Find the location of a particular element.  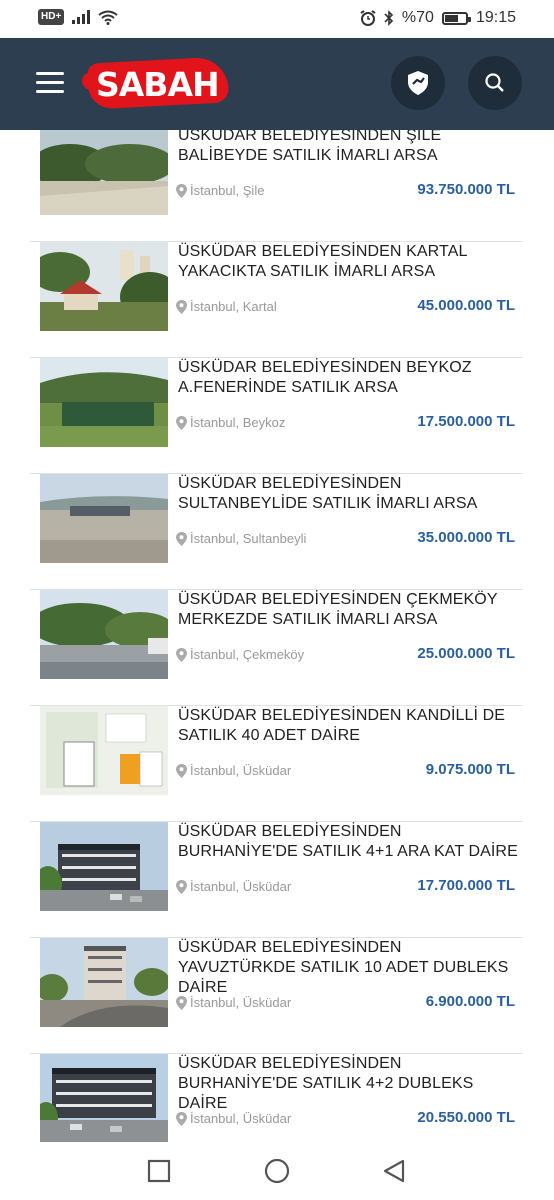

shield-button is located at coordinates (418, 83).